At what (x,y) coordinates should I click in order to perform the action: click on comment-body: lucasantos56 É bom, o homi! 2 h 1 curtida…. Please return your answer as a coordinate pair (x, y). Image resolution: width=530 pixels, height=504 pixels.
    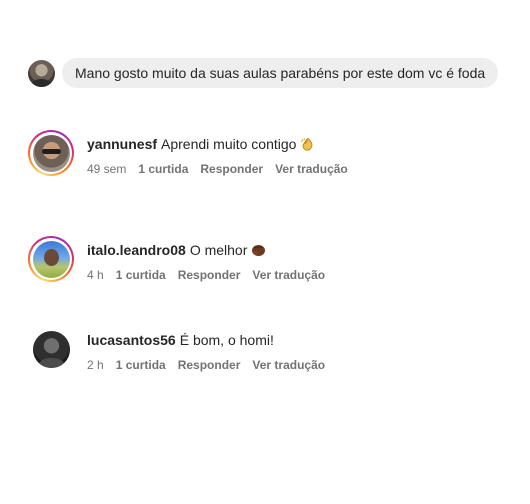
    Looking at the image, I should click on (206, 349).